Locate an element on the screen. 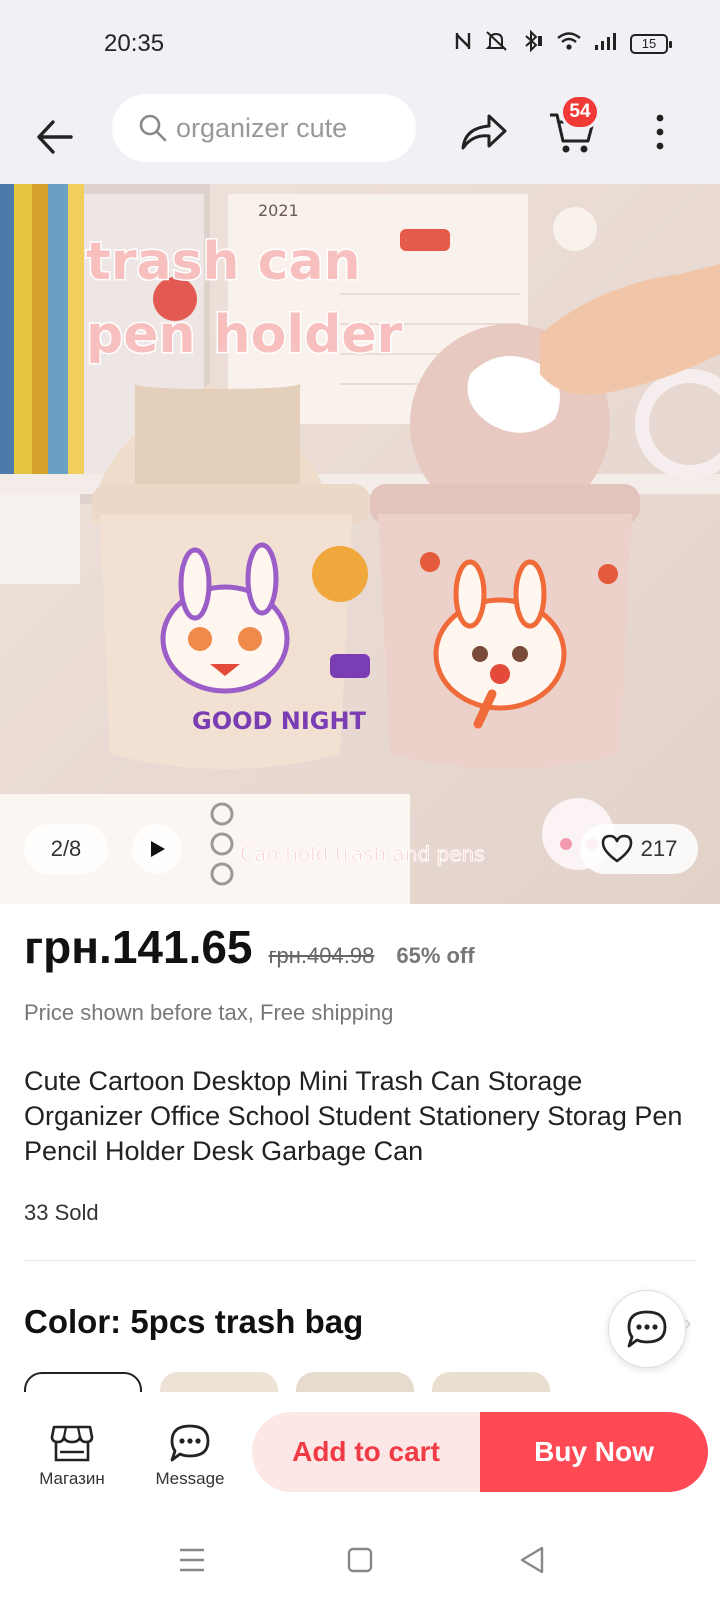  wifi-icon is located at coordinates (569, 44).